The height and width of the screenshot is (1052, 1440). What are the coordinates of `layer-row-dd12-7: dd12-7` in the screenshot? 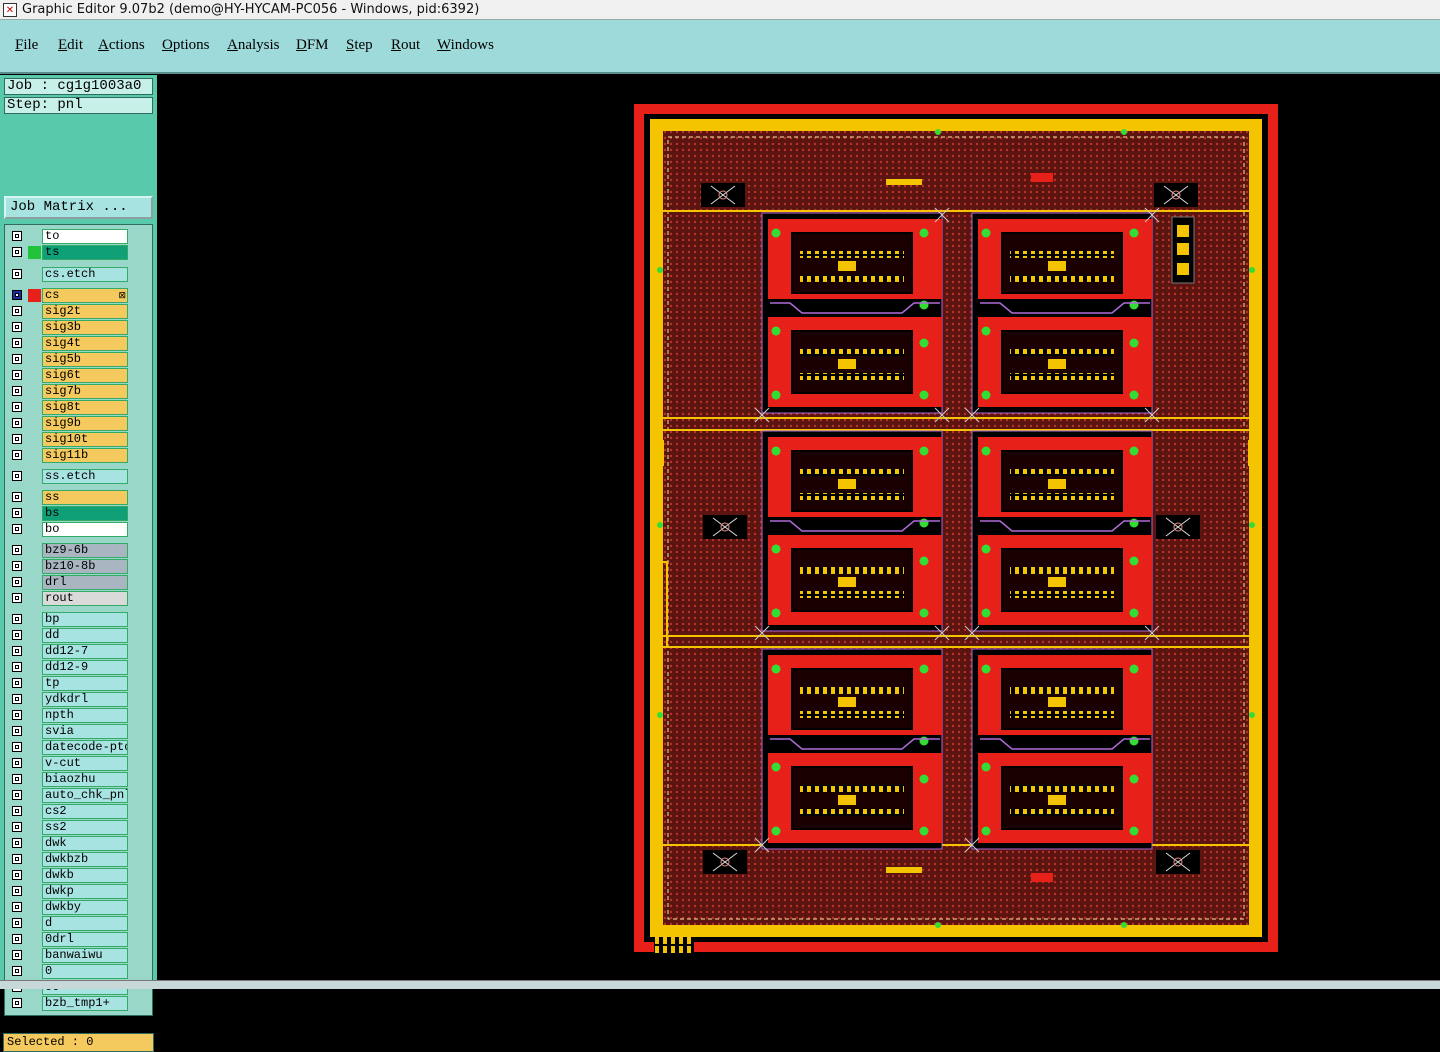 It's located at (68, 651).